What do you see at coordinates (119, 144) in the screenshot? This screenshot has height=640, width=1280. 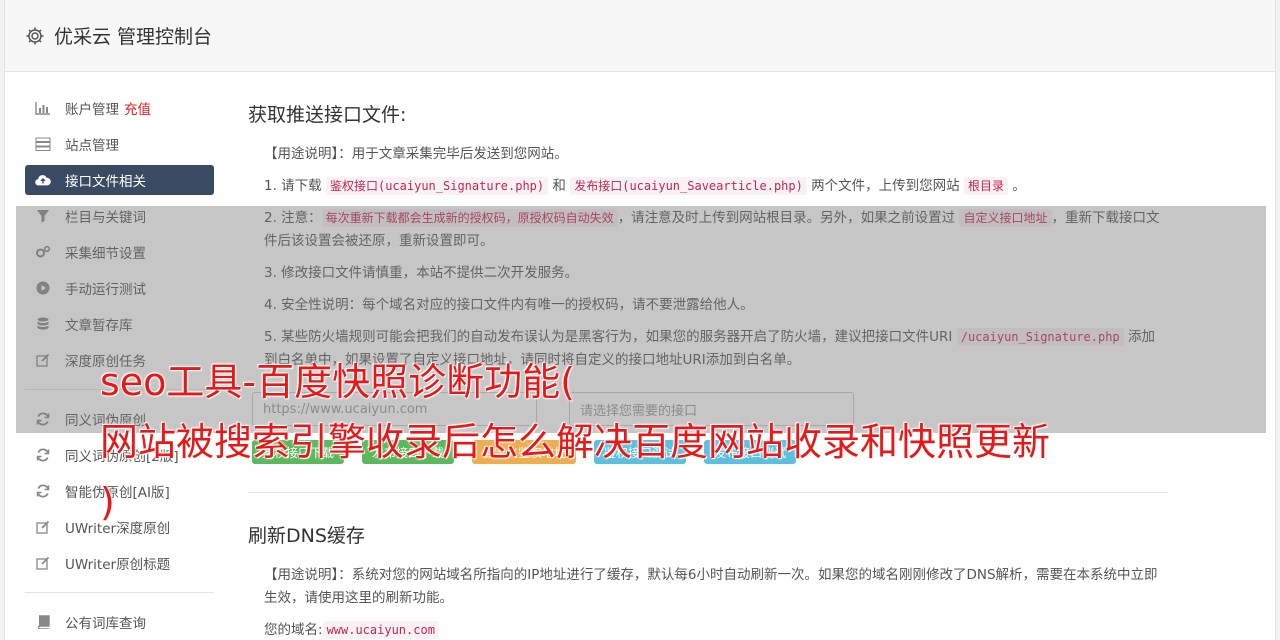 I see `sidebar-item-sites: 站点管理` at bounding box center [119, 144].